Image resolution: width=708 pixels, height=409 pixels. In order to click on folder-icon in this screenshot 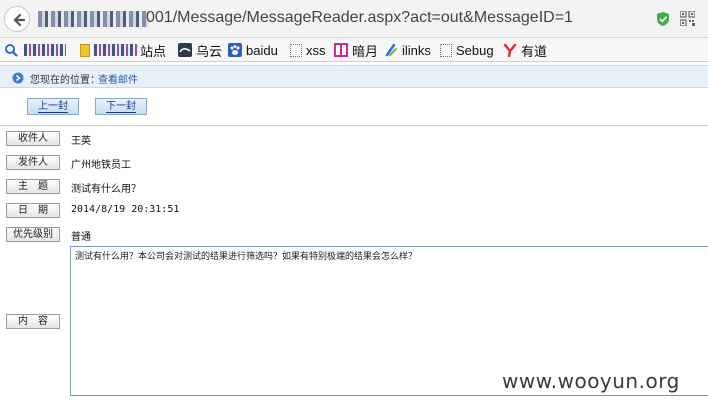, I will do `click(85, 50)`.